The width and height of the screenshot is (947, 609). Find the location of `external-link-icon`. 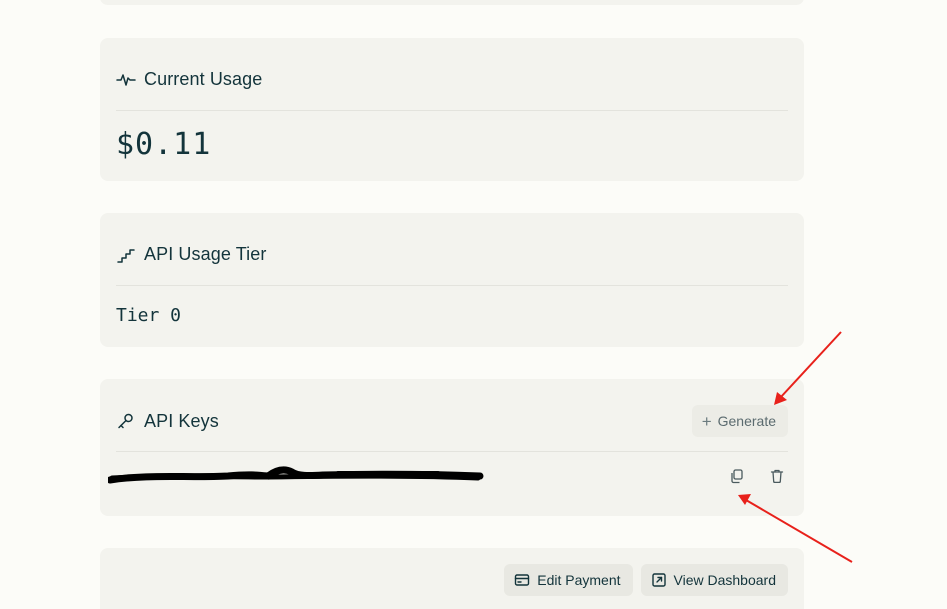

external-link-icon is located at coordinates (658, 580).